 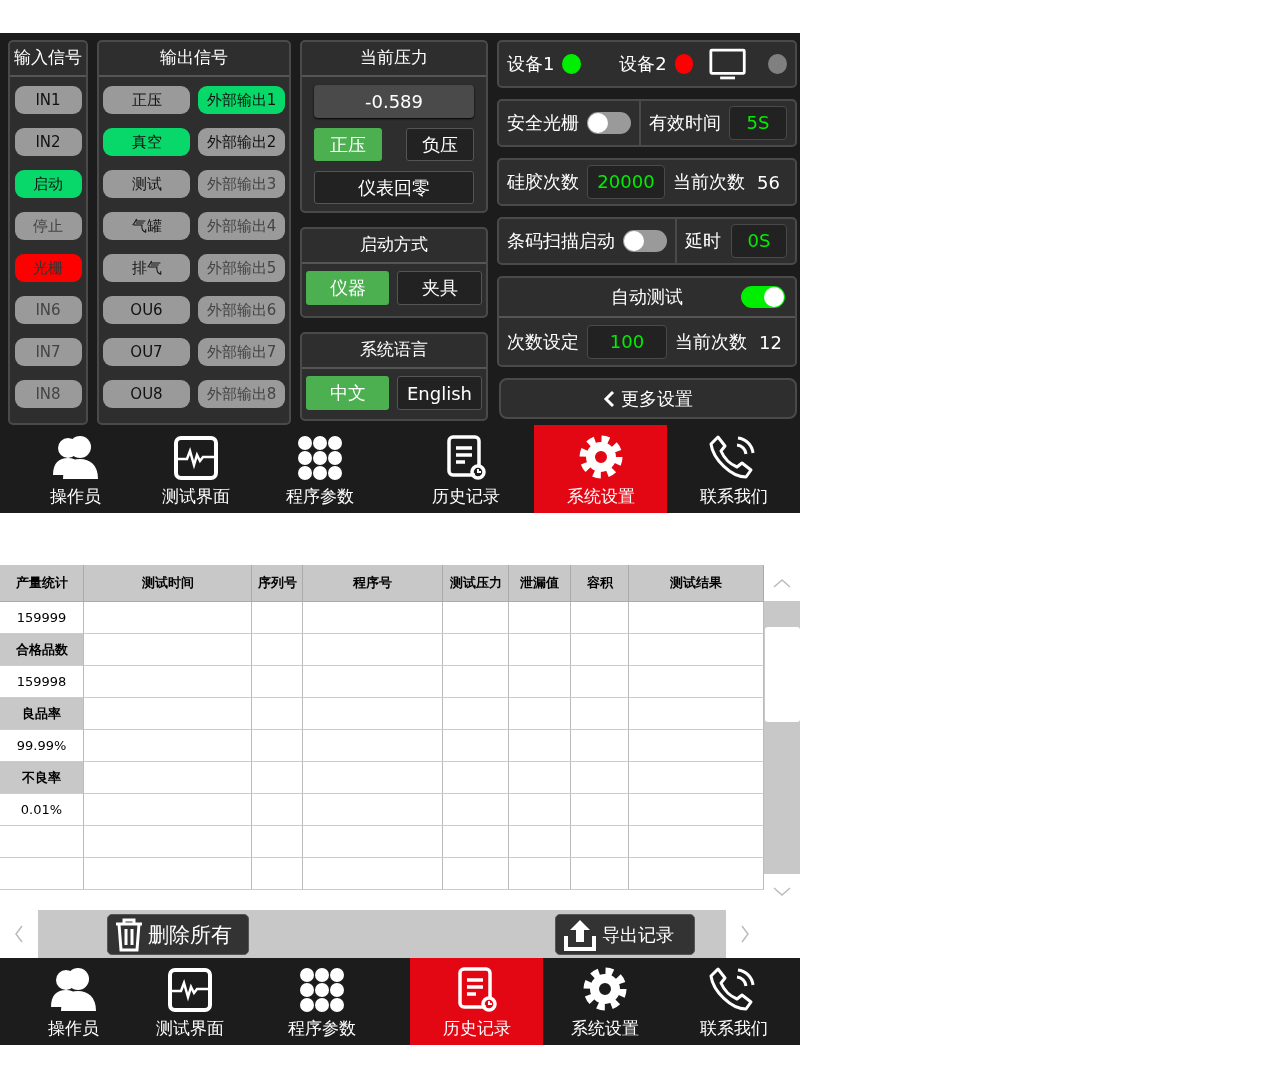 I want to click on column-header: 容积, so click(x=600, y=583).